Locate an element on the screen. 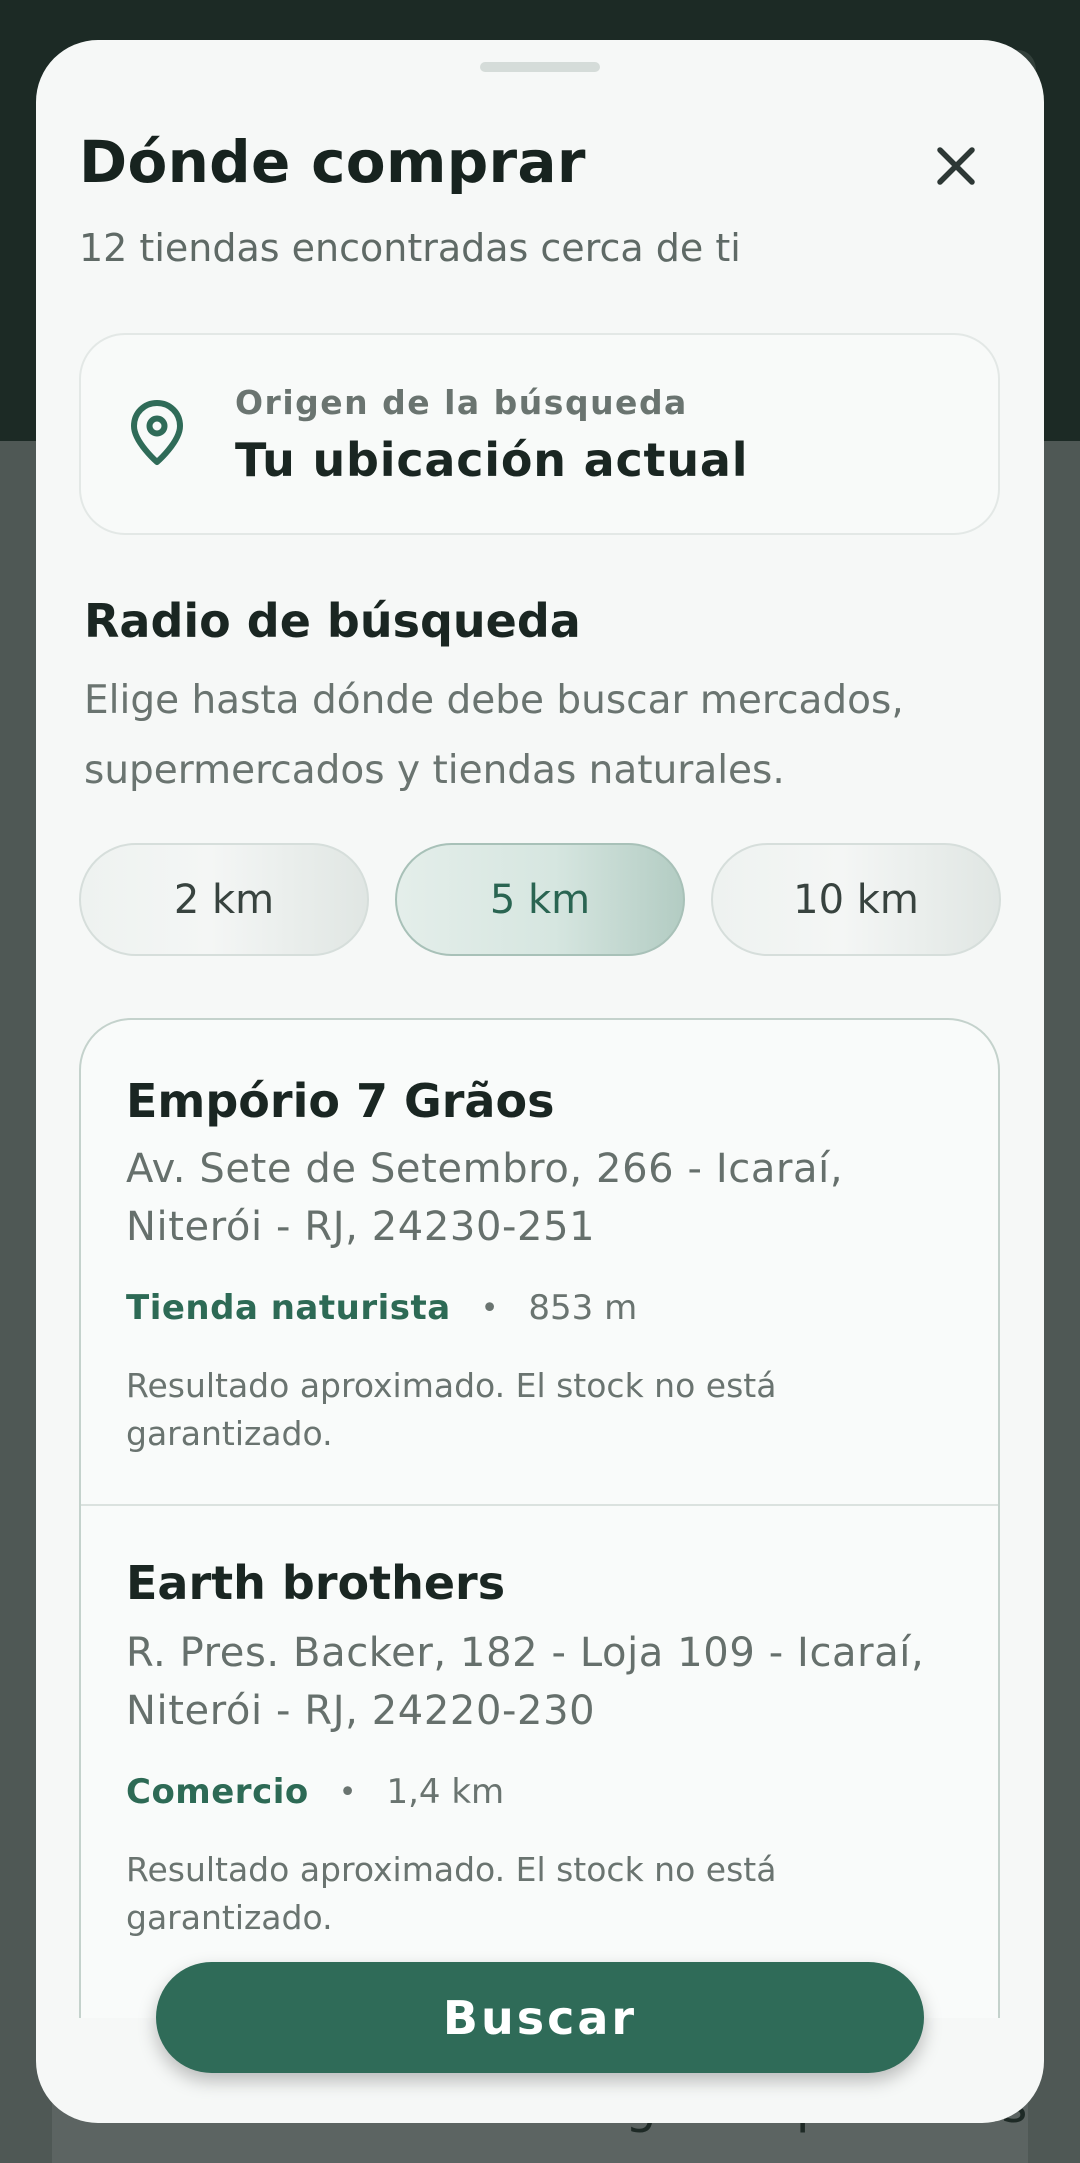 Image resolution: width=1080 pixels, height=2163 pixels. store-meta: Comercio • 1,4 km is located at coordinates (315, 1792).